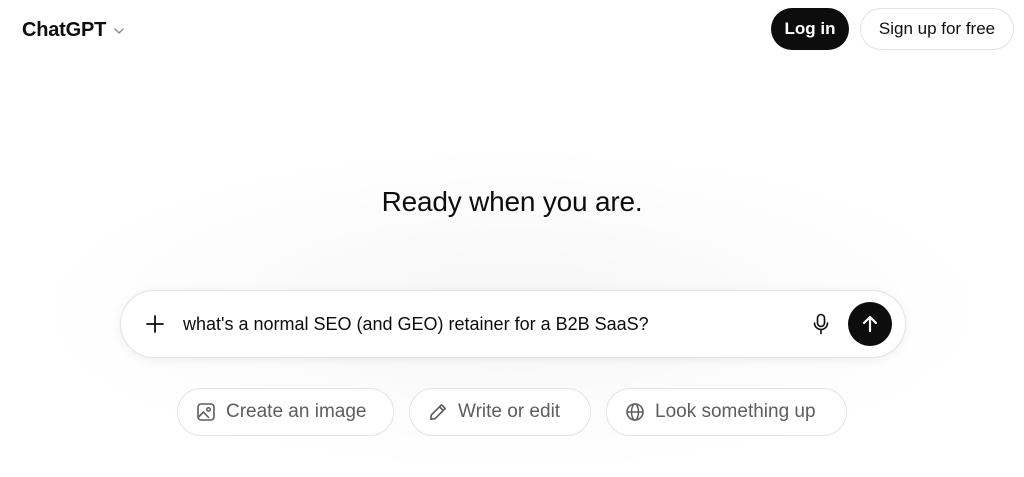  I want to click on globe-icon, so click(635, 412).